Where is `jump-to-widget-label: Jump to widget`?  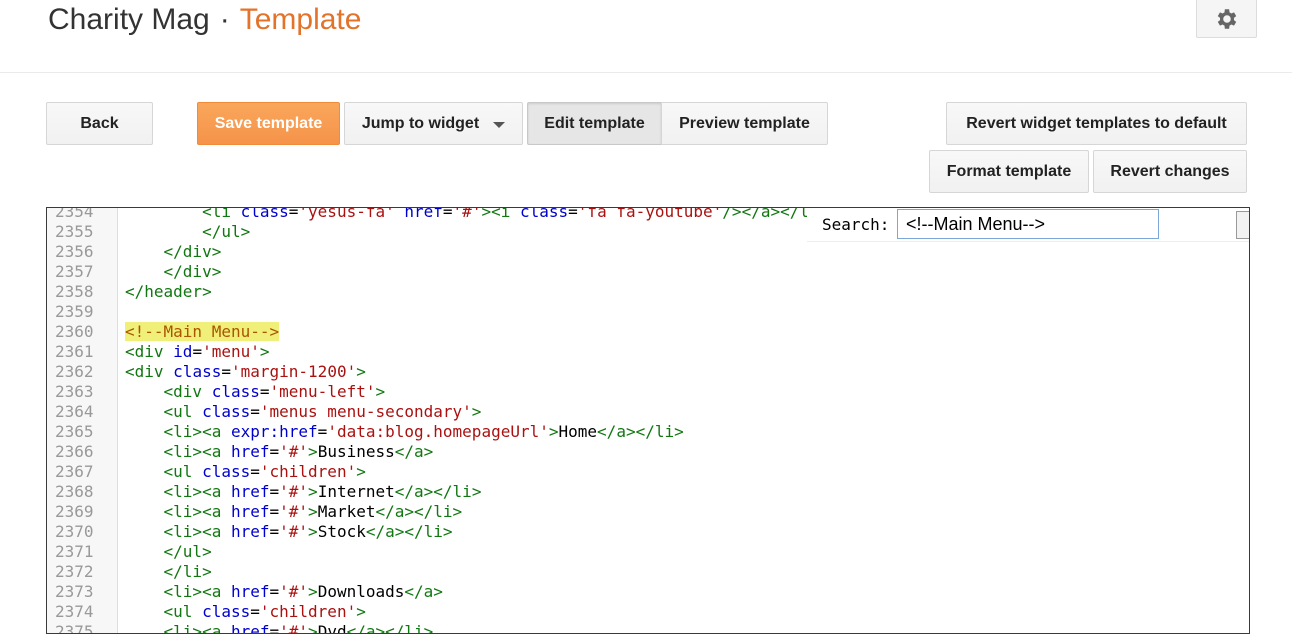
jump-to-widget-label: Jump to widget is located at coordinates (420, 123).